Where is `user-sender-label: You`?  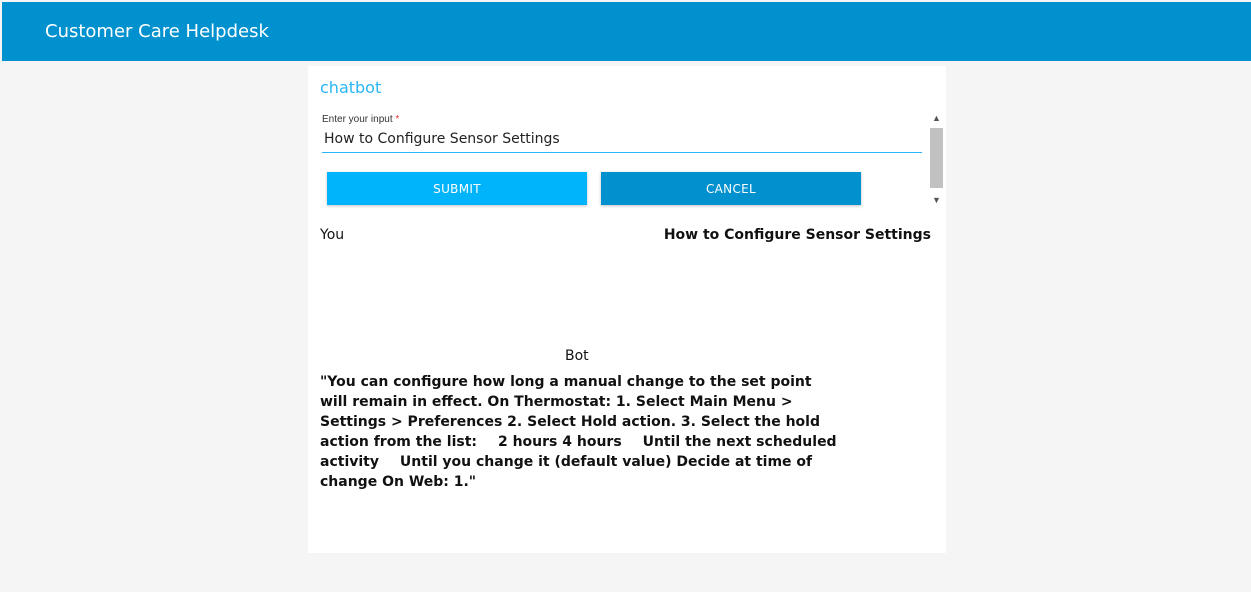
user-sender-label: You is located at coordinates (332, 235).